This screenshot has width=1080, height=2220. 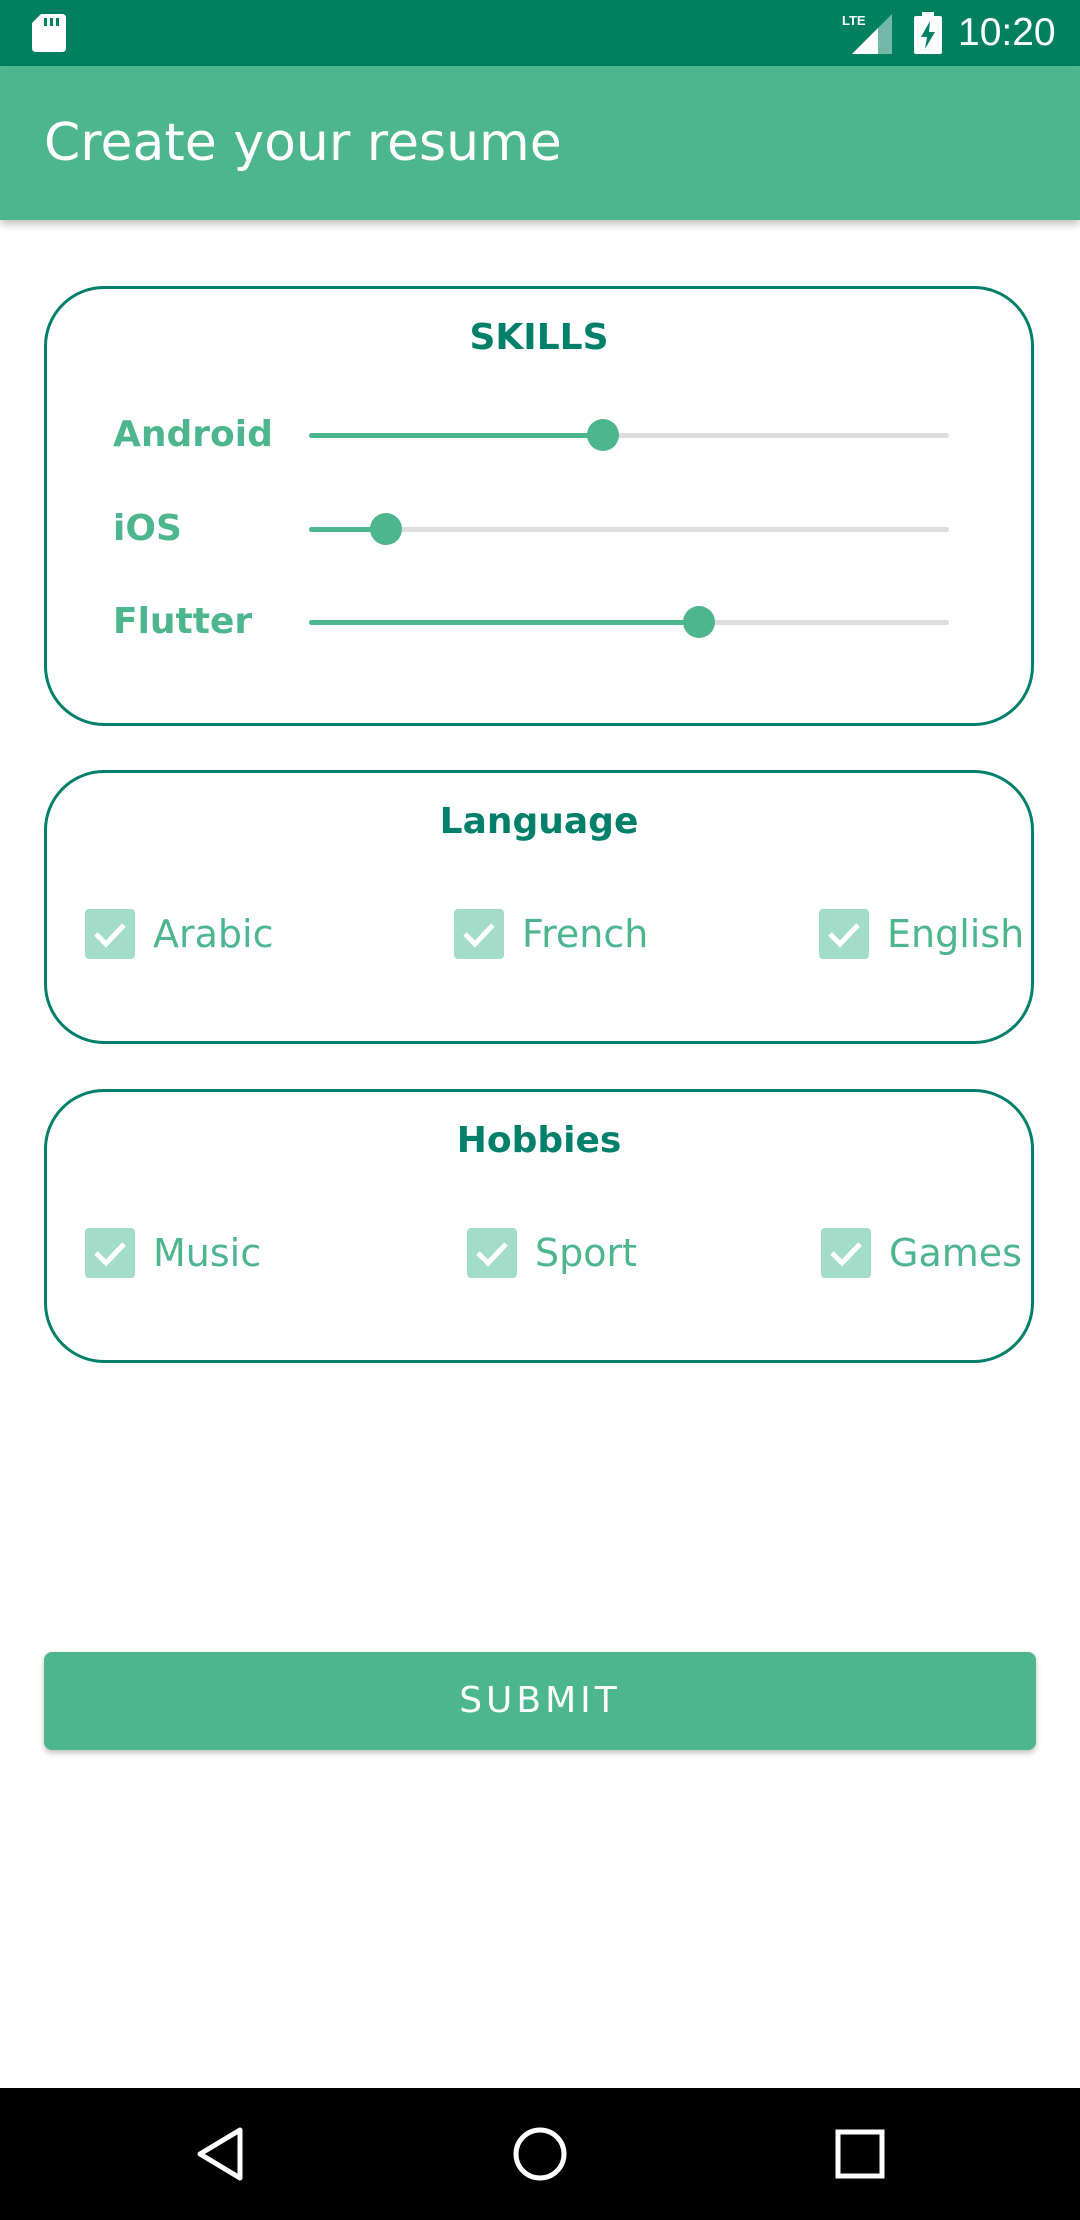 I want to click on skill-label-android: Android, so click(x=193, y=434).